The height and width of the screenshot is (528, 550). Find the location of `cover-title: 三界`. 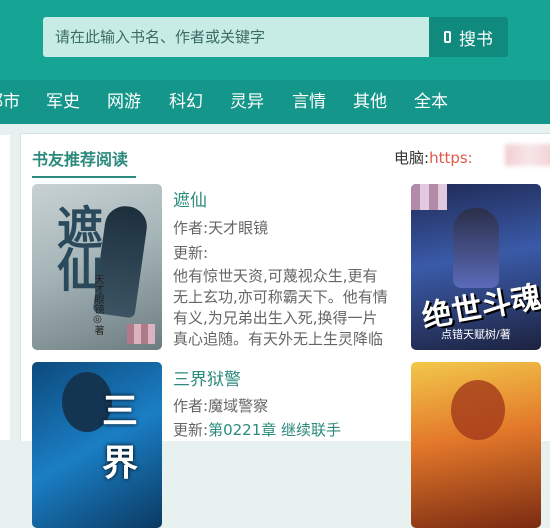

cover-title: 三界 is located at coordinates (120, 437).